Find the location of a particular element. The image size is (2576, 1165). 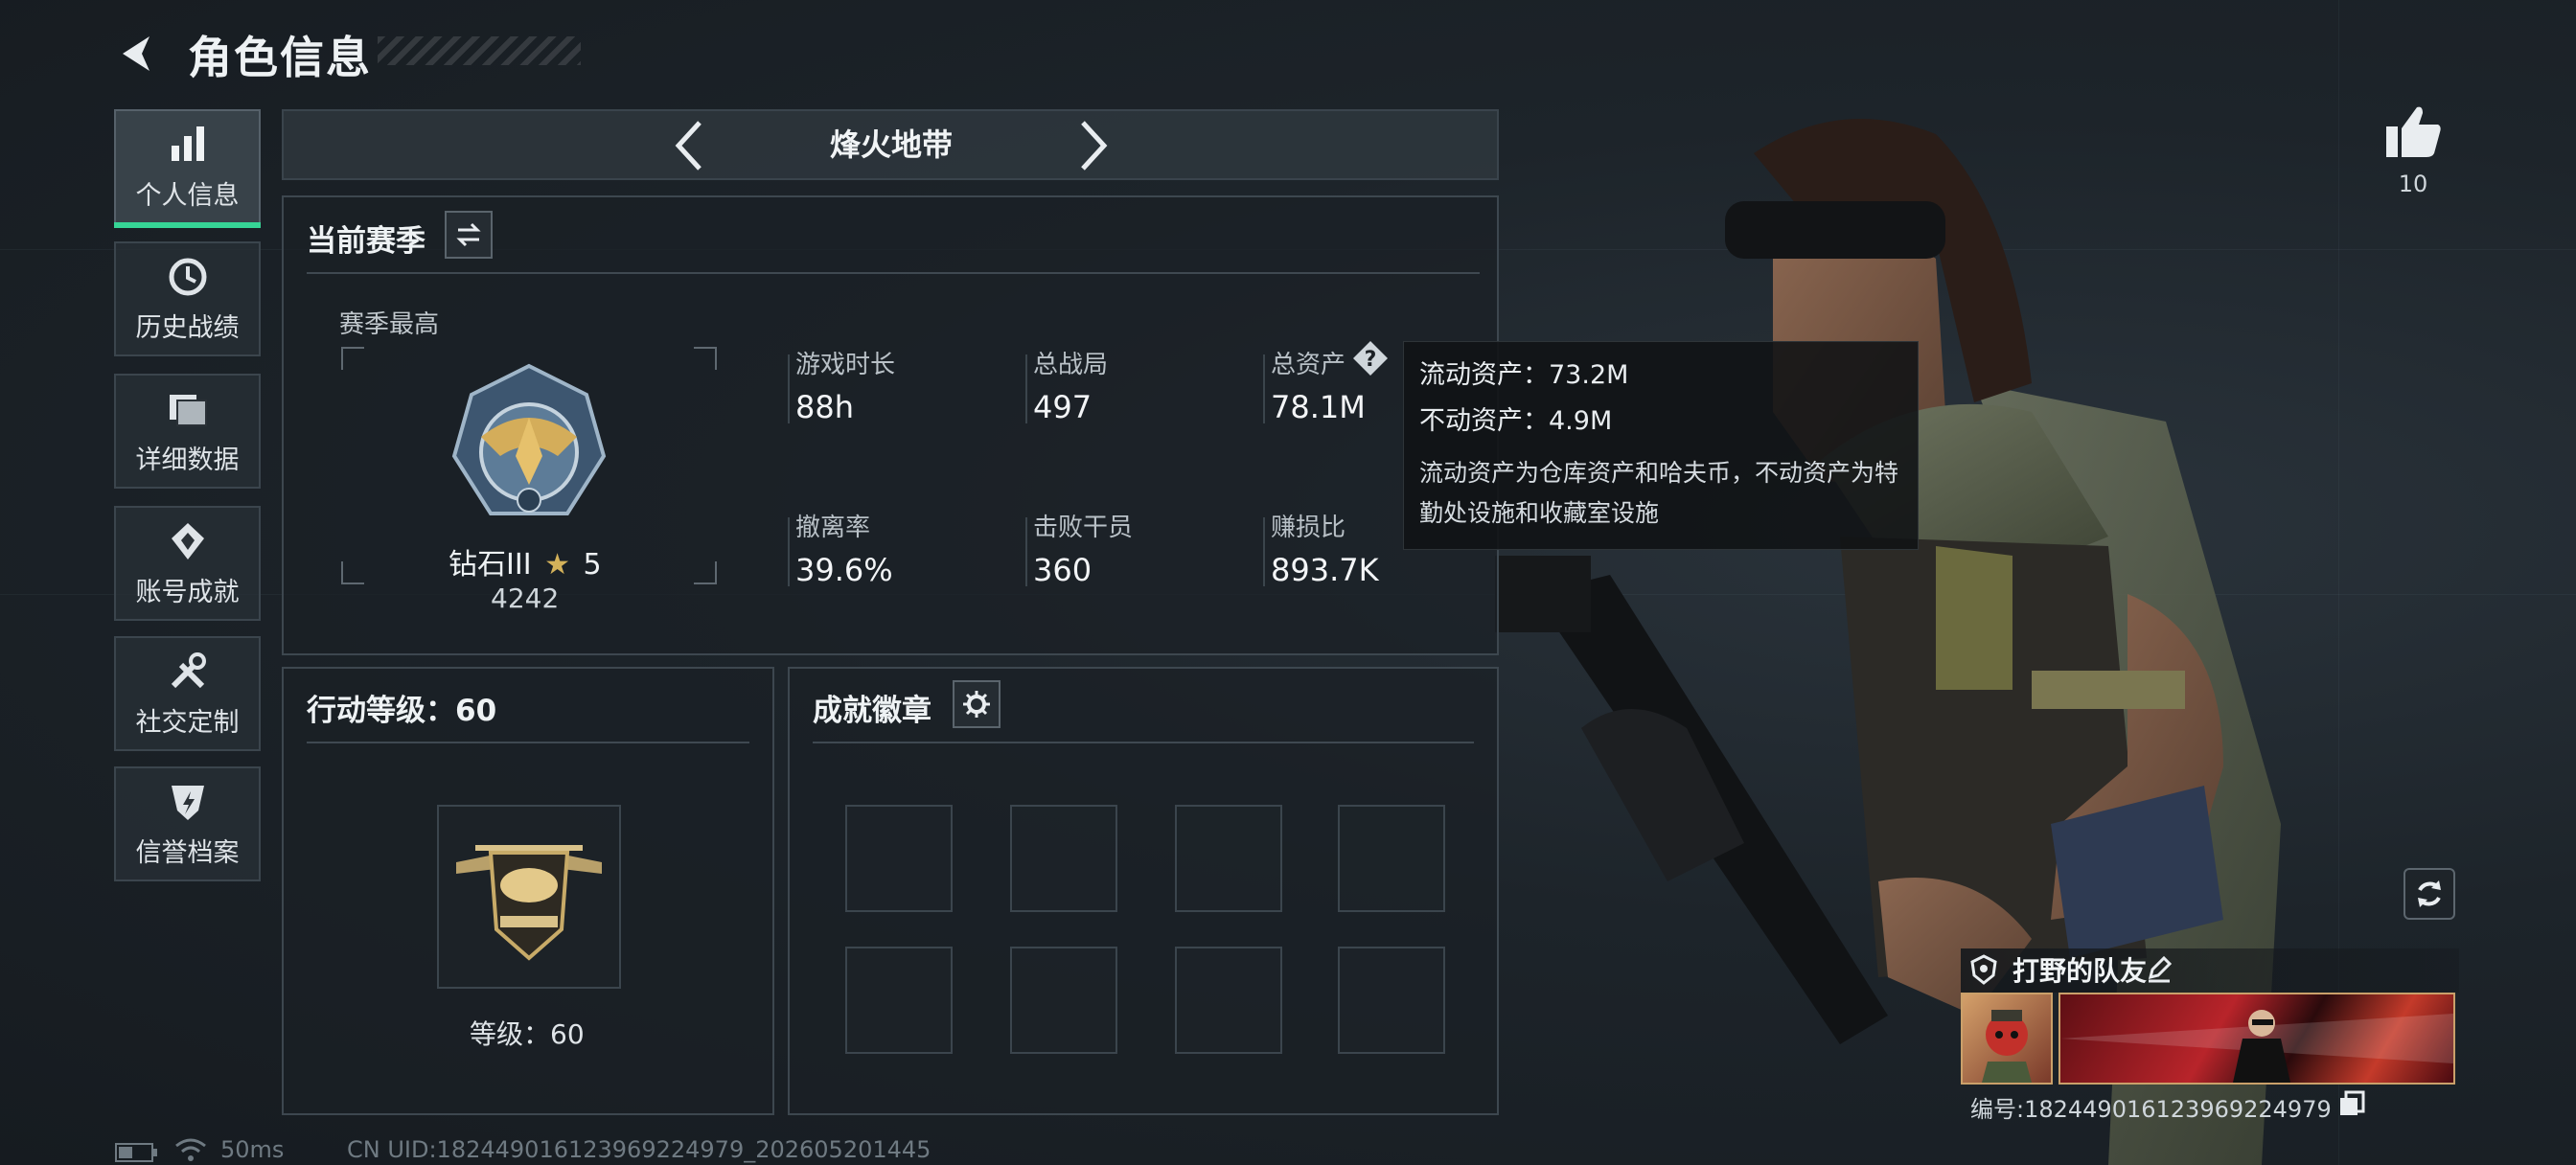

folder-icon is located at coordinates (188, 410).